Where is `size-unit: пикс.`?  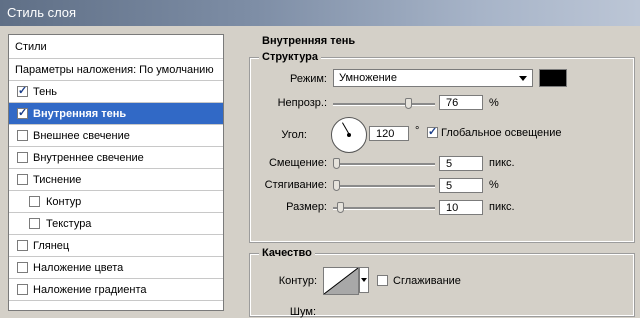
size-unit: пикс. is located at coordinates (502, 207).